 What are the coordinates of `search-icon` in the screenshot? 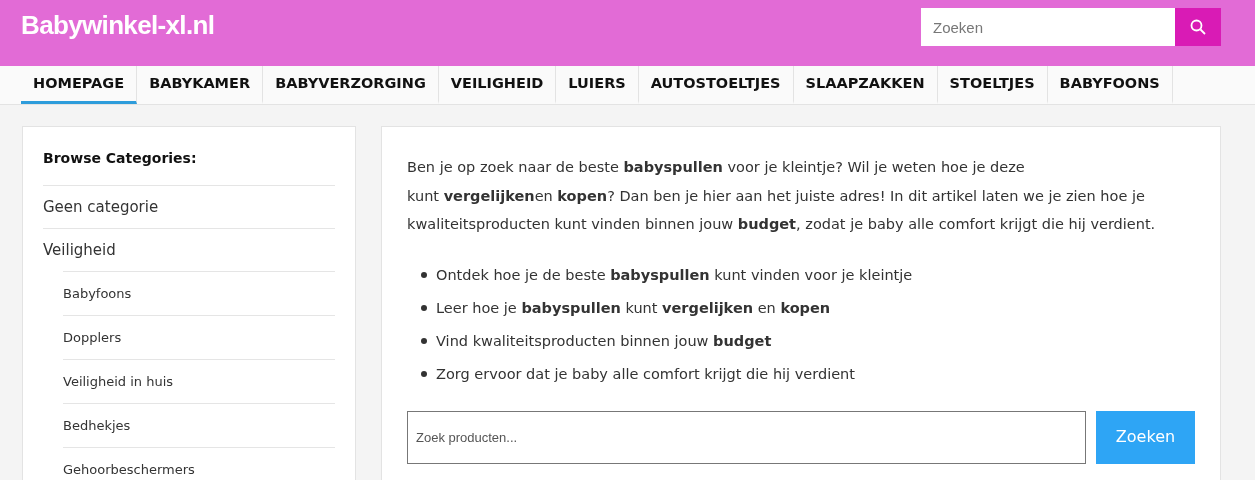 It's located at (1198, 27).